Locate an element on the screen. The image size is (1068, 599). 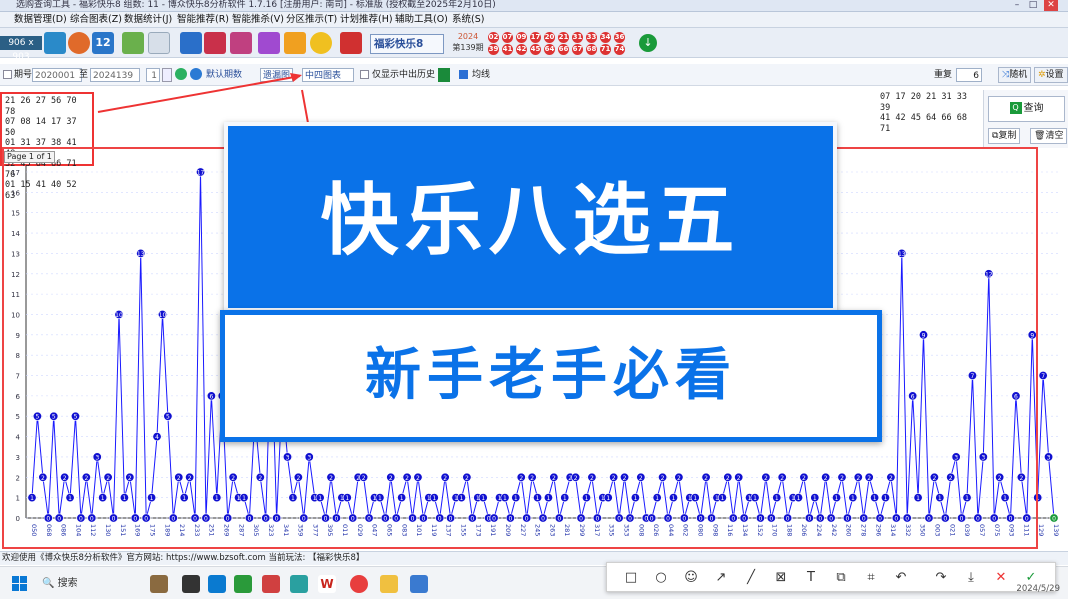
resolution-label: 906 x 903 is located at coordinates (21, 49).